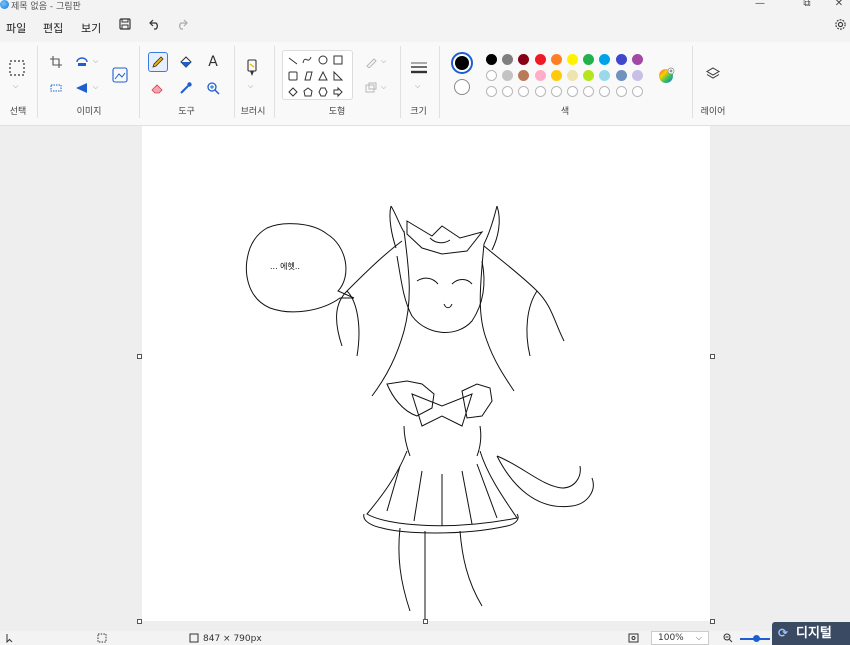  Describe the element at coordinates (139, 356) in the screenshot. I see `canvas-resize-handle-left` at that location.